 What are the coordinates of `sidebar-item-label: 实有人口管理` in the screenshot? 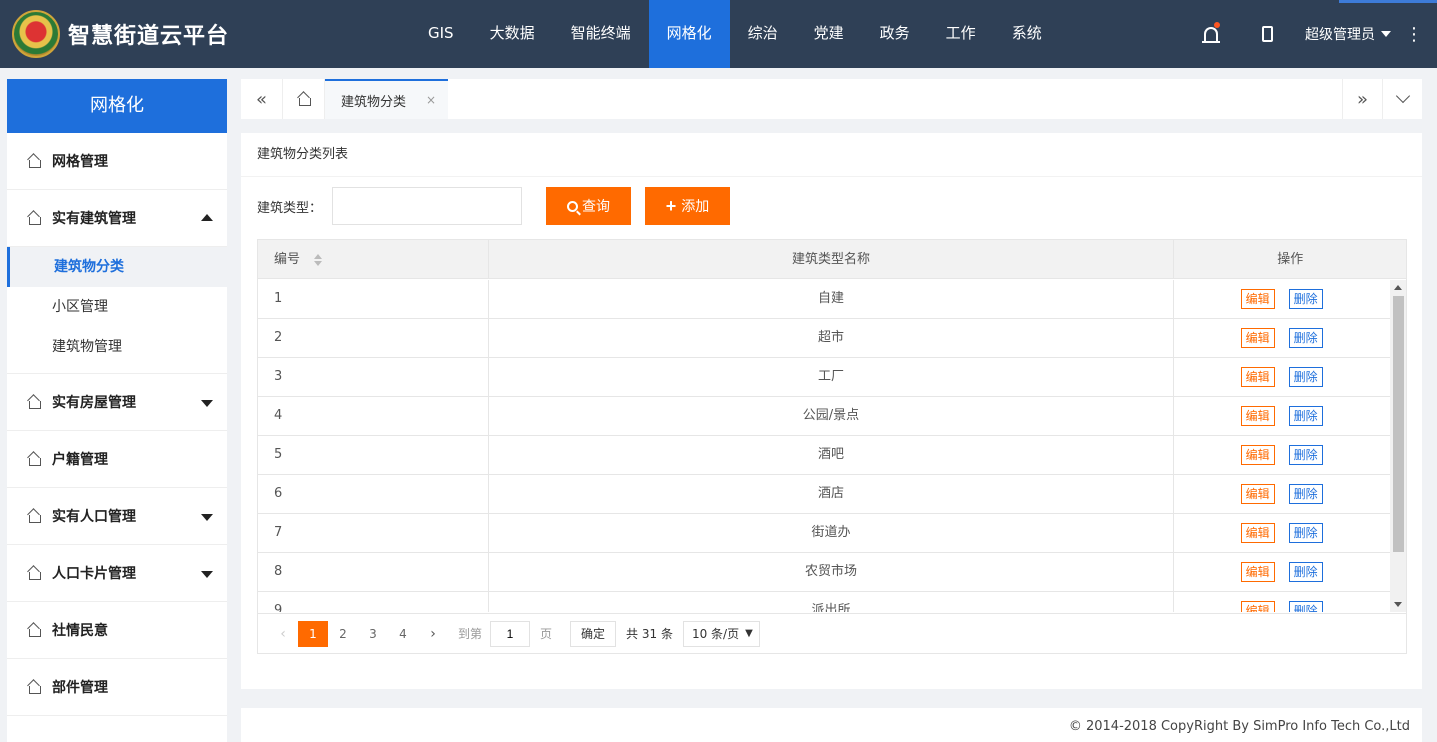 It's located at (94, 517).